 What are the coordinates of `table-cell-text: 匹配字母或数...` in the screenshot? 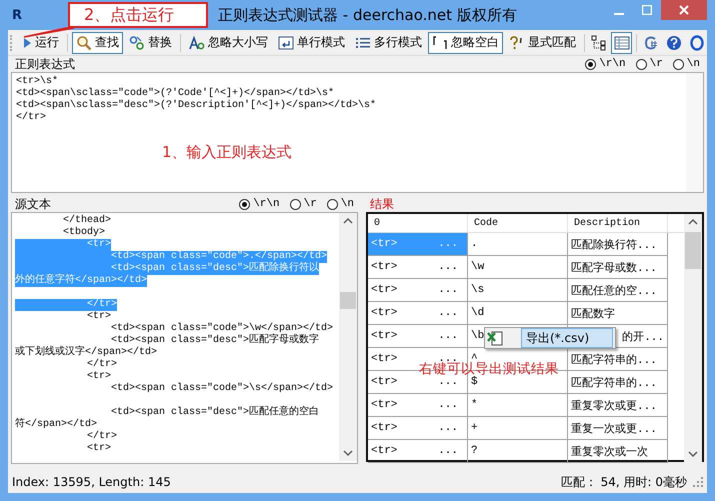 It's located at (614, 267).